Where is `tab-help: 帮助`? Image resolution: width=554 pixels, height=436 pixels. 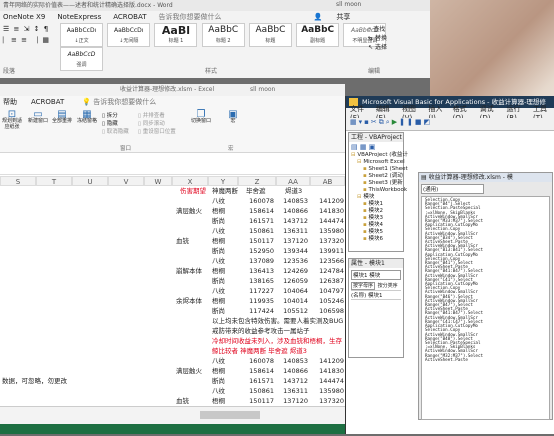 tab-help: 帮助 is located at coordinates (10, 102).